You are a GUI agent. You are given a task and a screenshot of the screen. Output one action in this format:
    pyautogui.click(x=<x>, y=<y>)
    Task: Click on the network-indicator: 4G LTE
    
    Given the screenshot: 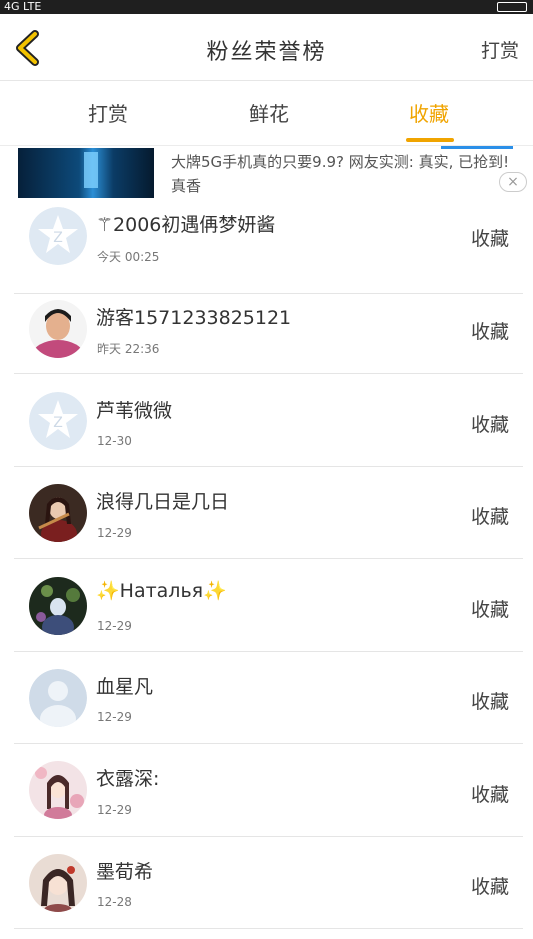 What is the action you would take?
    pyautogui.click(x=23, y=6)
    